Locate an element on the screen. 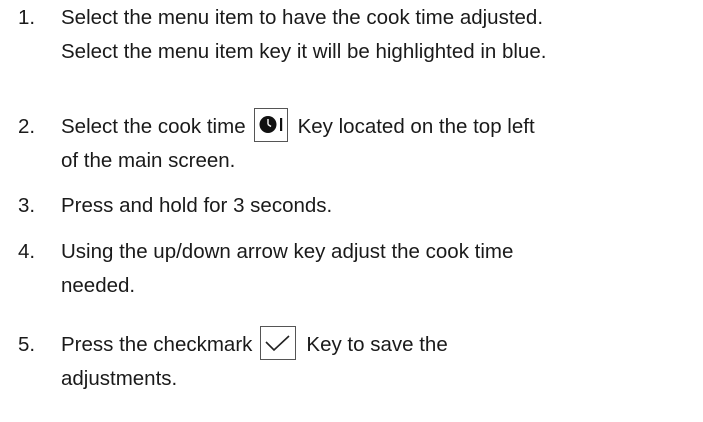 This screenshot has width=703, height=422. step-text-before-icon: Select the cook time is located at coordinates (153, 126).